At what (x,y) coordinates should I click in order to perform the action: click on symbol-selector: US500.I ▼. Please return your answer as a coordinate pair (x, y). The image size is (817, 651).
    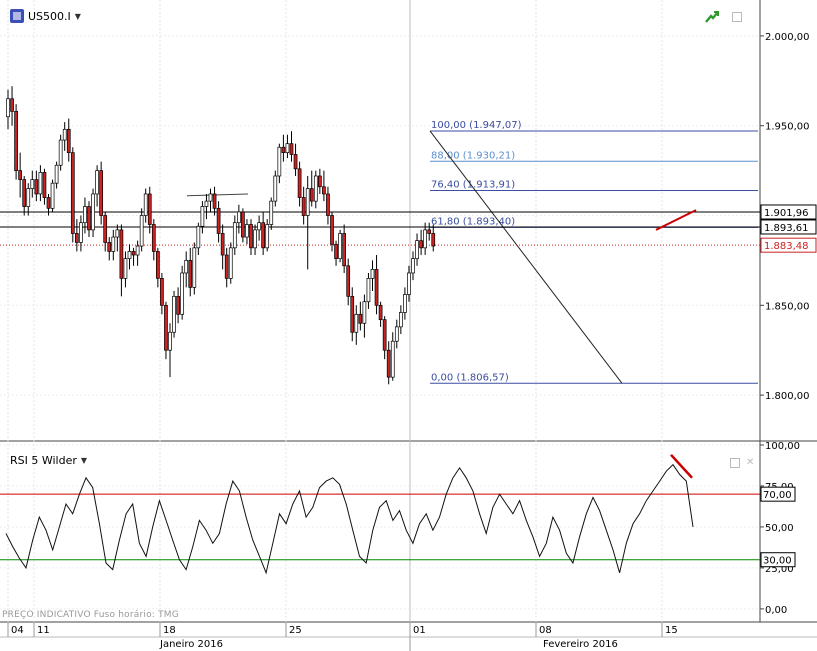
    Looking at the image, I should click on (45, 16).